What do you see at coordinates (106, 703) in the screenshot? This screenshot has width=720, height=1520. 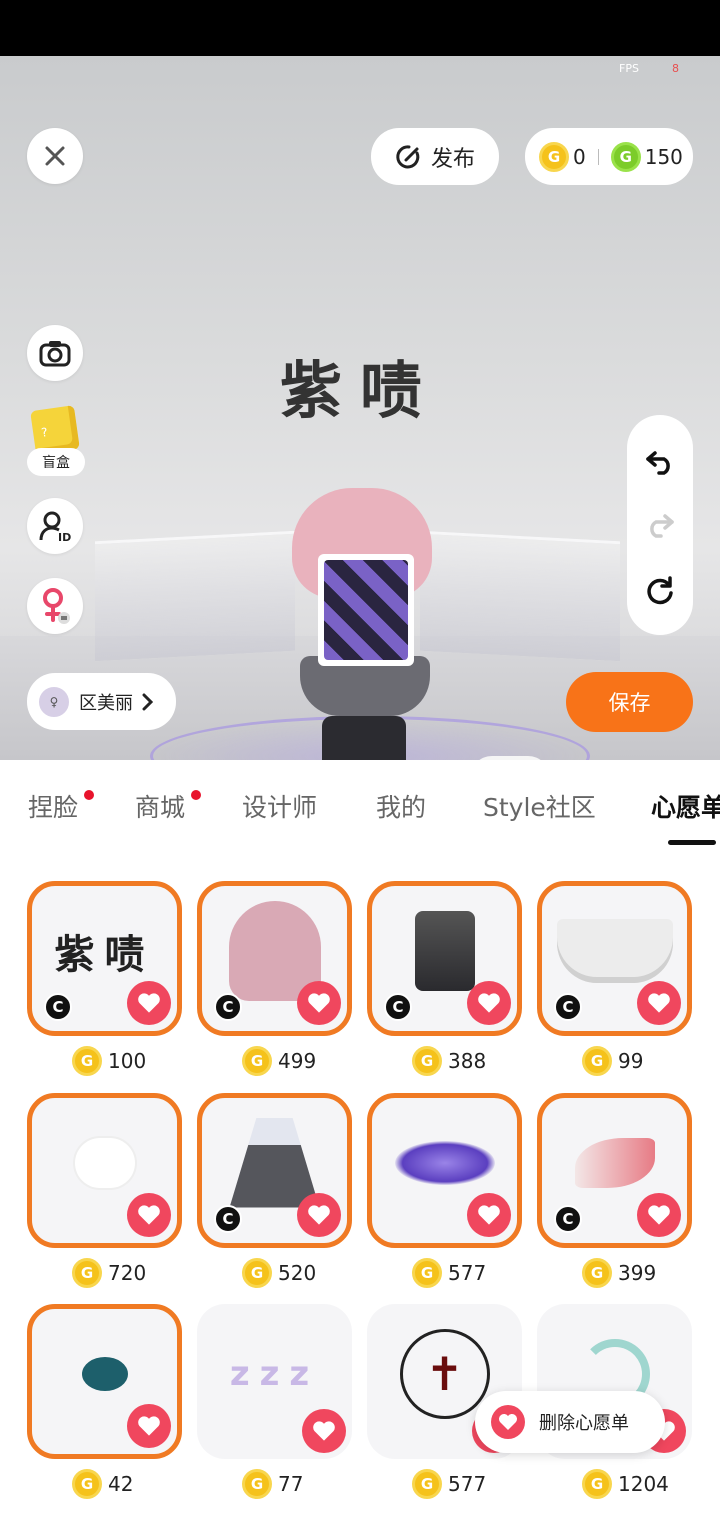 I see `user-name: 区美丽` at bounding box center [106, 703].